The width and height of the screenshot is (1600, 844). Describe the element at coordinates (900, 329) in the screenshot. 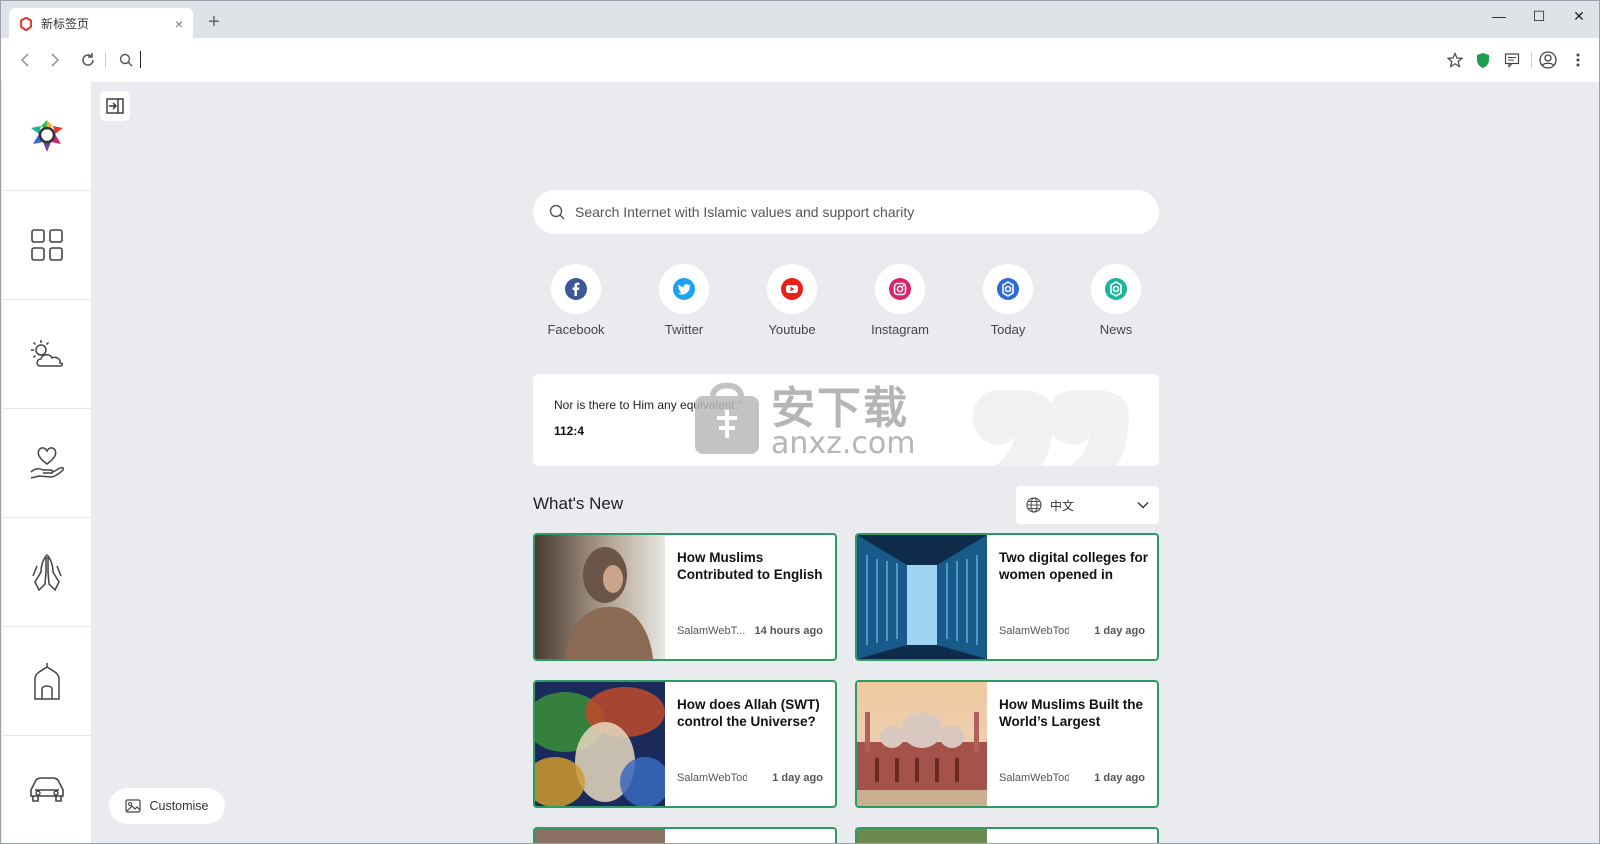

I see `shortcut-label: Instagram` at that location.